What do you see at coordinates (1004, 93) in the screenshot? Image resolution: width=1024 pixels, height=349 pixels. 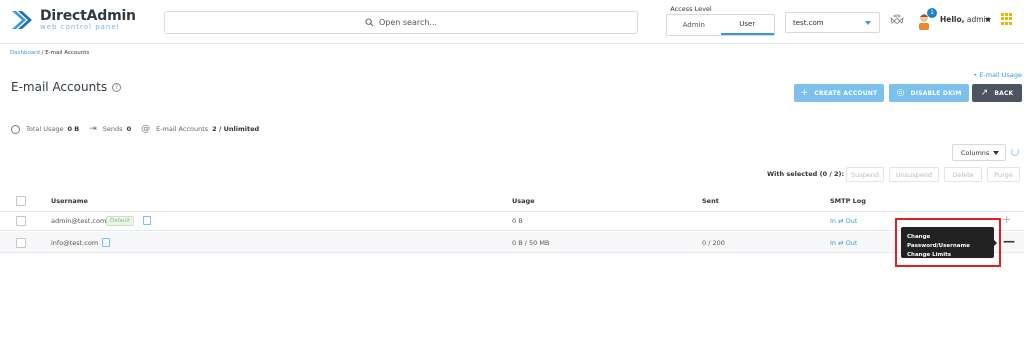 I see `back-label: BACK` at bounding box center [1004, 93].